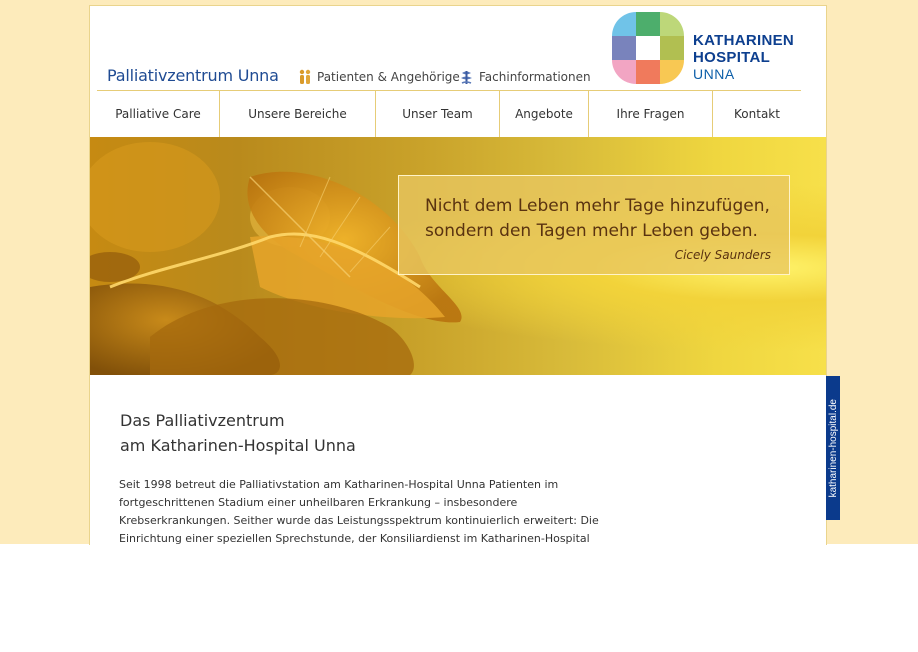  Describe the element at coordinates (238, 445) in the screenshot. I see `content-heading-line-2: am Katharinen-Hospital Unna` at that location.